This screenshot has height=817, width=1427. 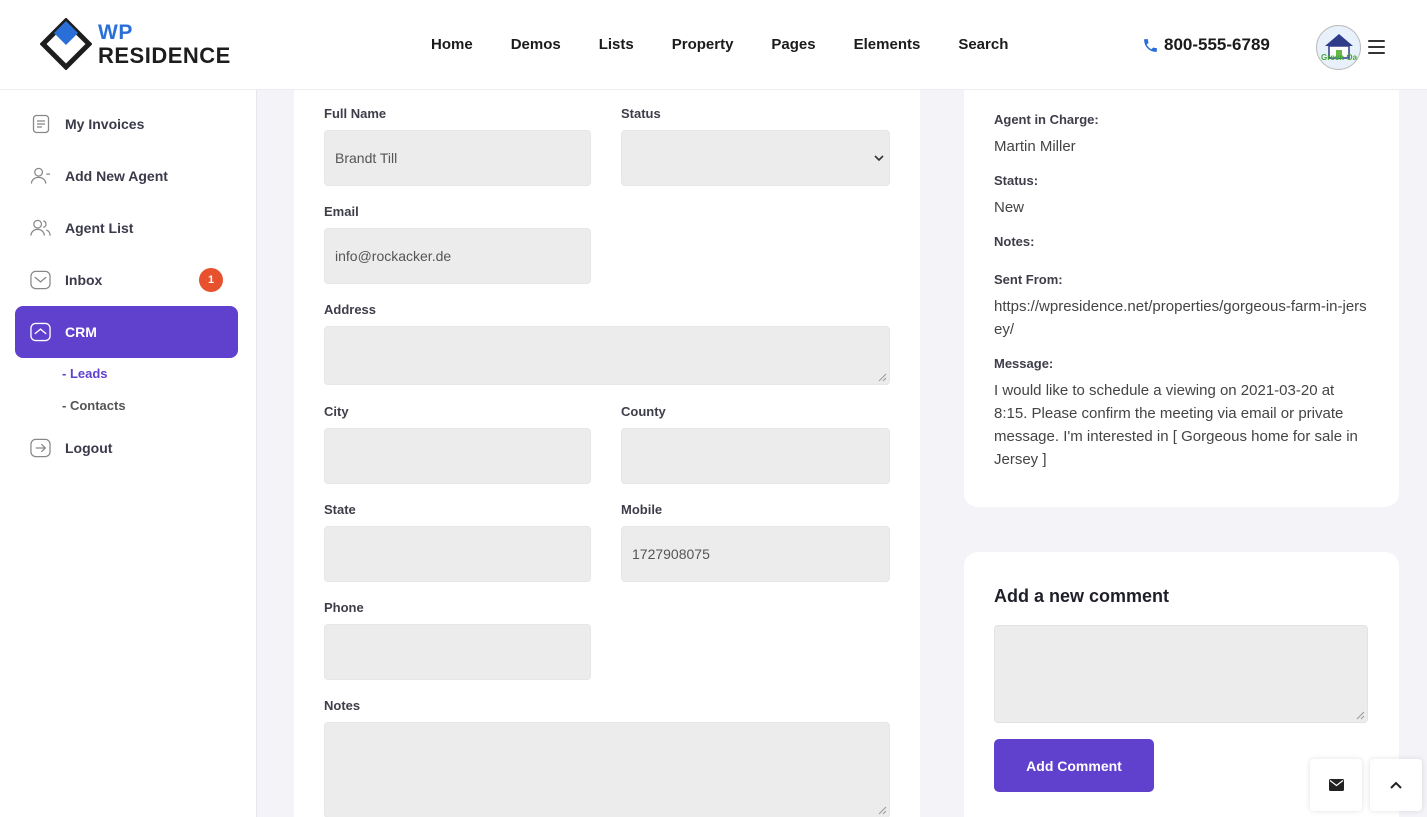 I want to click on sidebar-item-agent-list: Agent List, so click(x=126, y=228).